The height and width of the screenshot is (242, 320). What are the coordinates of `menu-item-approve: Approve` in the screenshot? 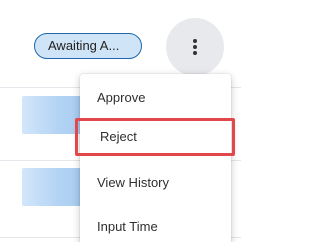 It's located at (155, 98).